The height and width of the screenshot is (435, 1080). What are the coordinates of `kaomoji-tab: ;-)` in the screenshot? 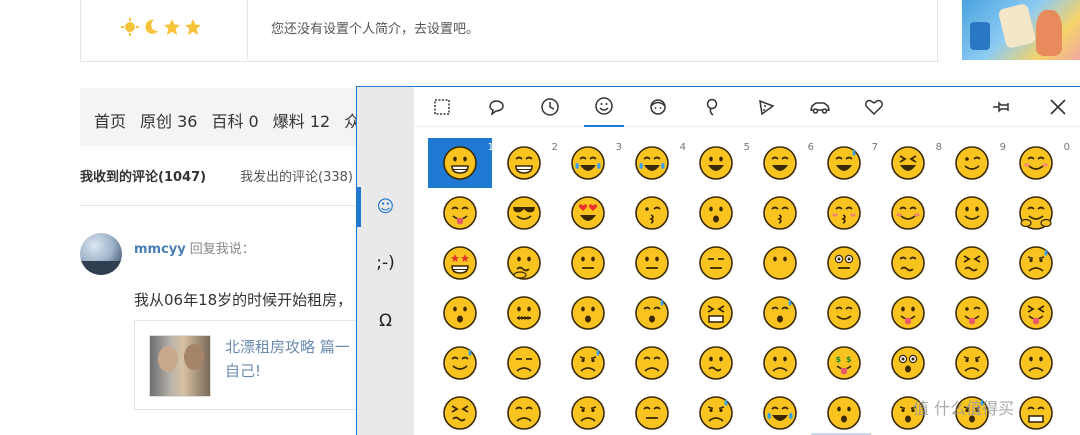 It's located at (385, 263).